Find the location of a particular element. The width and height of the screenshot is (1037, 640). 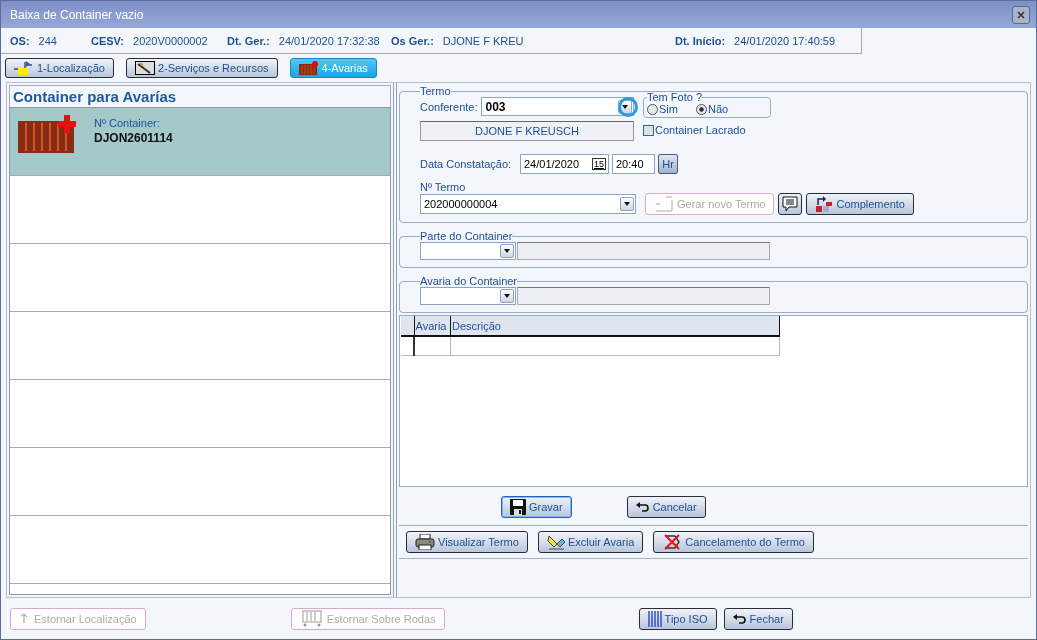

group-title: Parte do Container is located at coordinates (466, 236).